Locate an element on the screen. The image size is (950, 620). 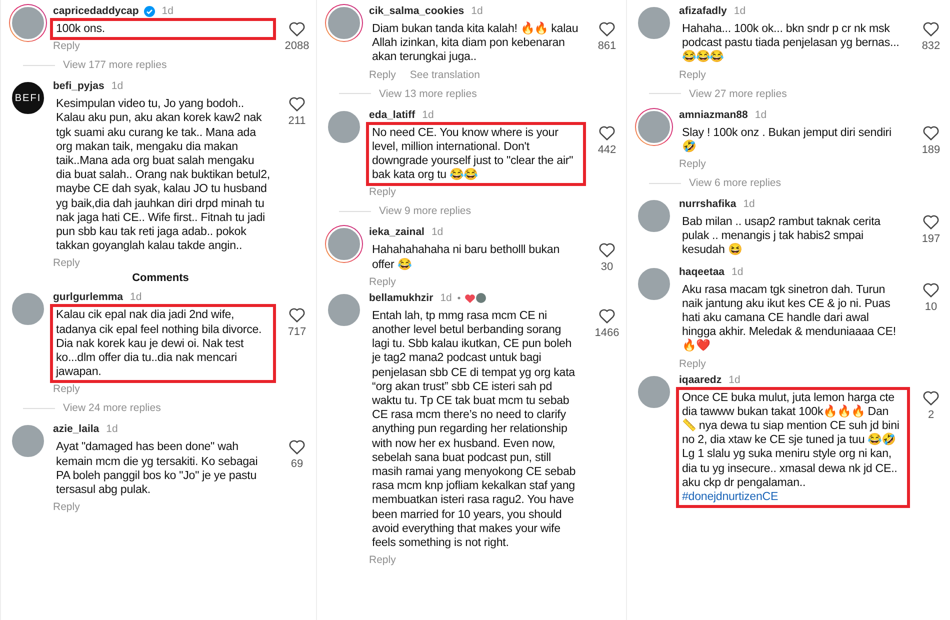
username: afizafadly is located at coordinates (703, 11).